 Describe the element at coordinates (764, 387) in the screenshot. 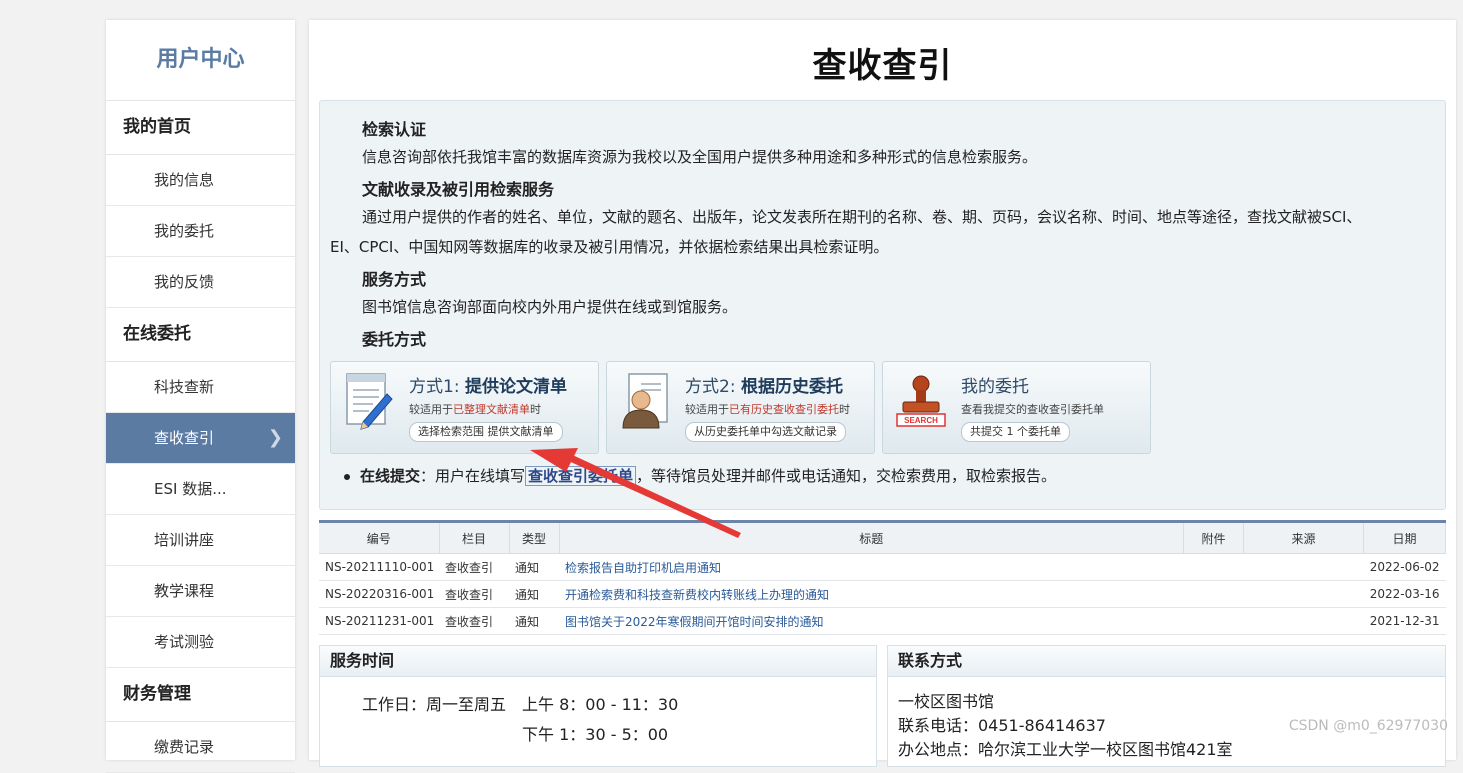

I see `card-title: 方式2: 根据历史委托` at that location.